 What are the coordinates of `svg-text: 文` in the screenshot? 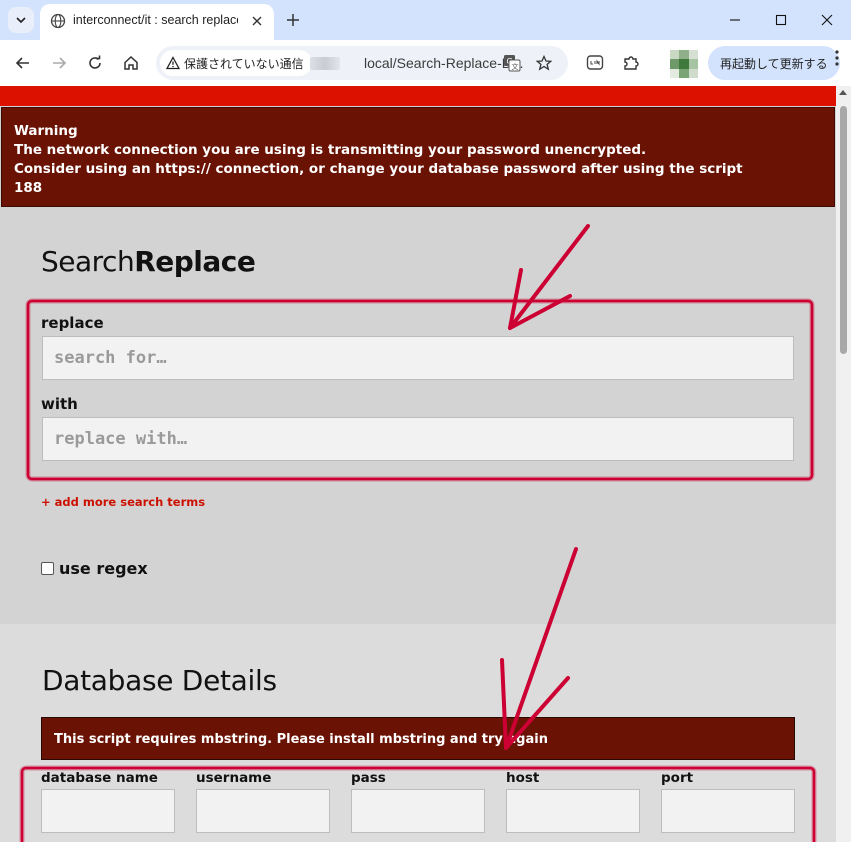 It's located at (515, 66).